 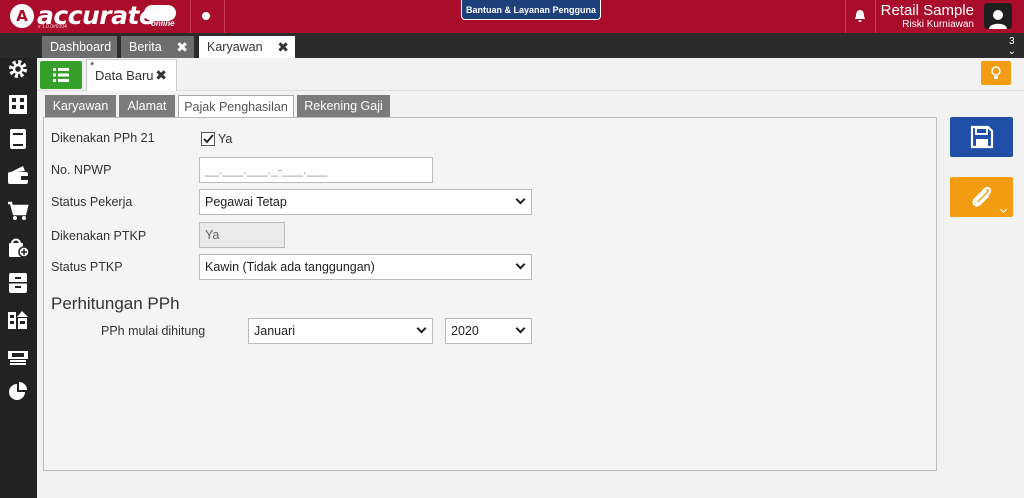 What do you see at coordinates (18, 355) in the screenshot?
I see `tax-icon` at bounding box center [18, 355].